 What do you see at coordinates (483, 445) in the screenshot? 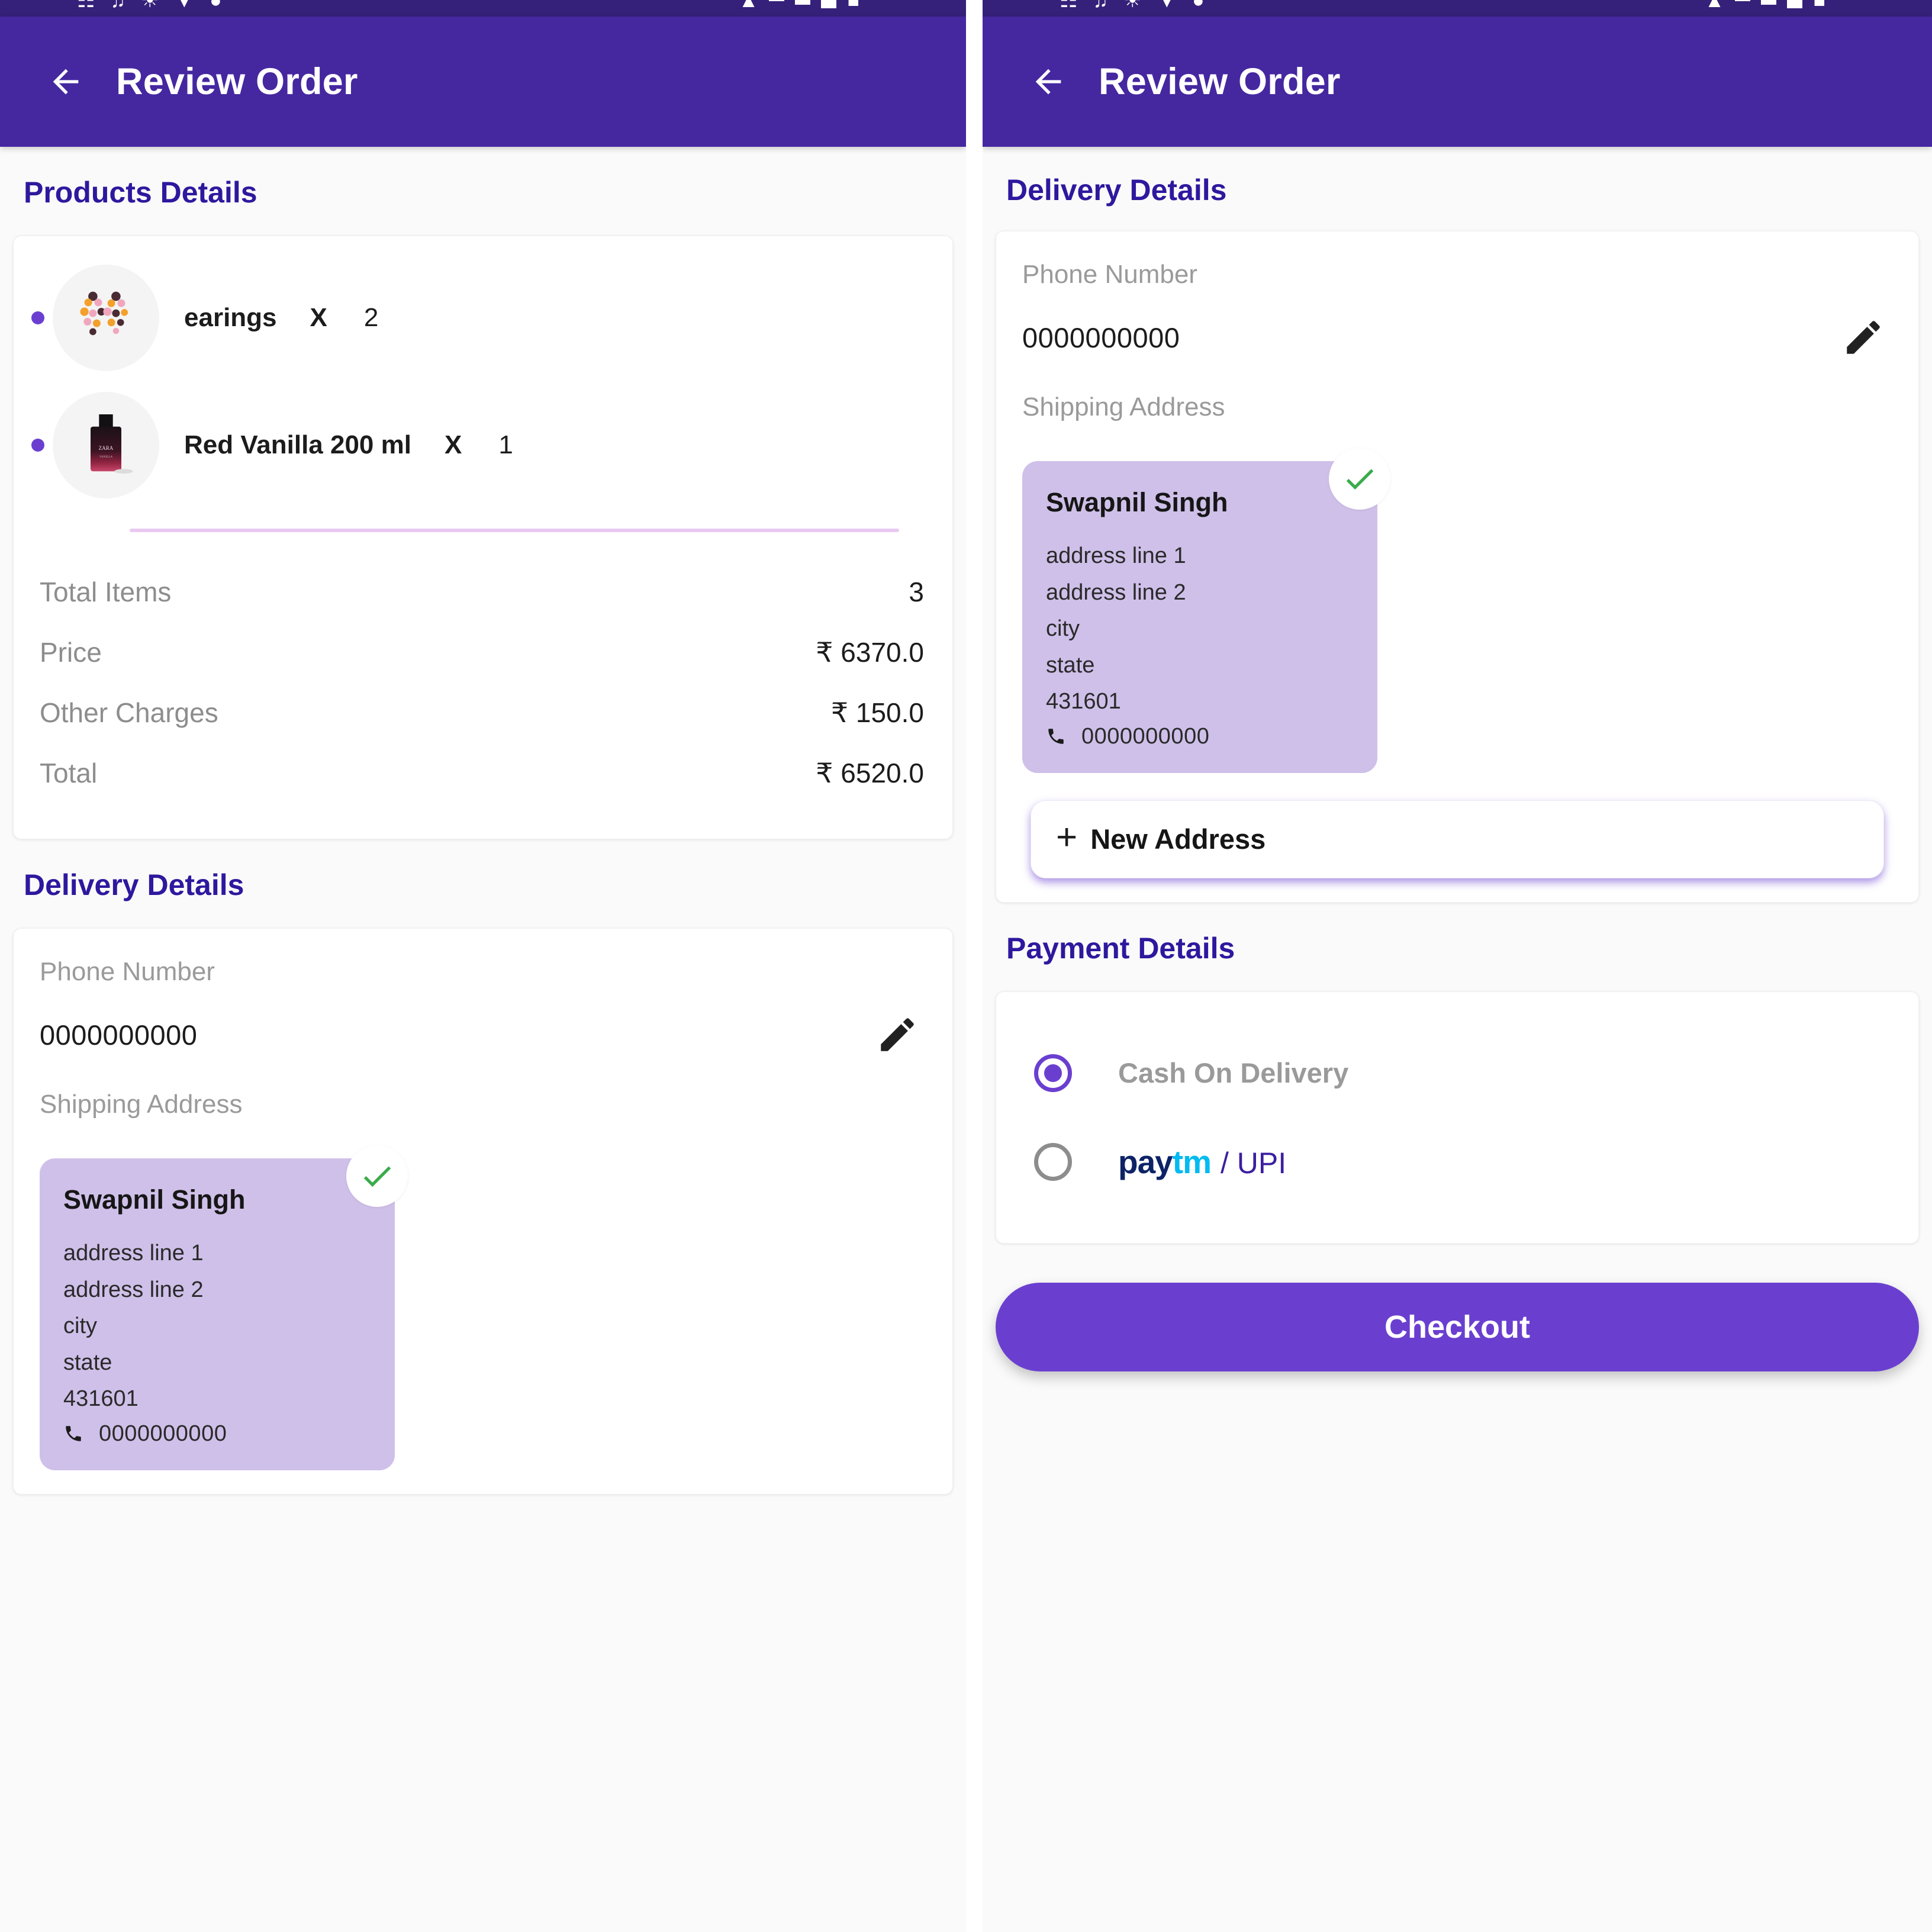
I see `product-row: ZARA VANILLA Red Vanilla 200 ml X 1` at bounding box center [483, 445].